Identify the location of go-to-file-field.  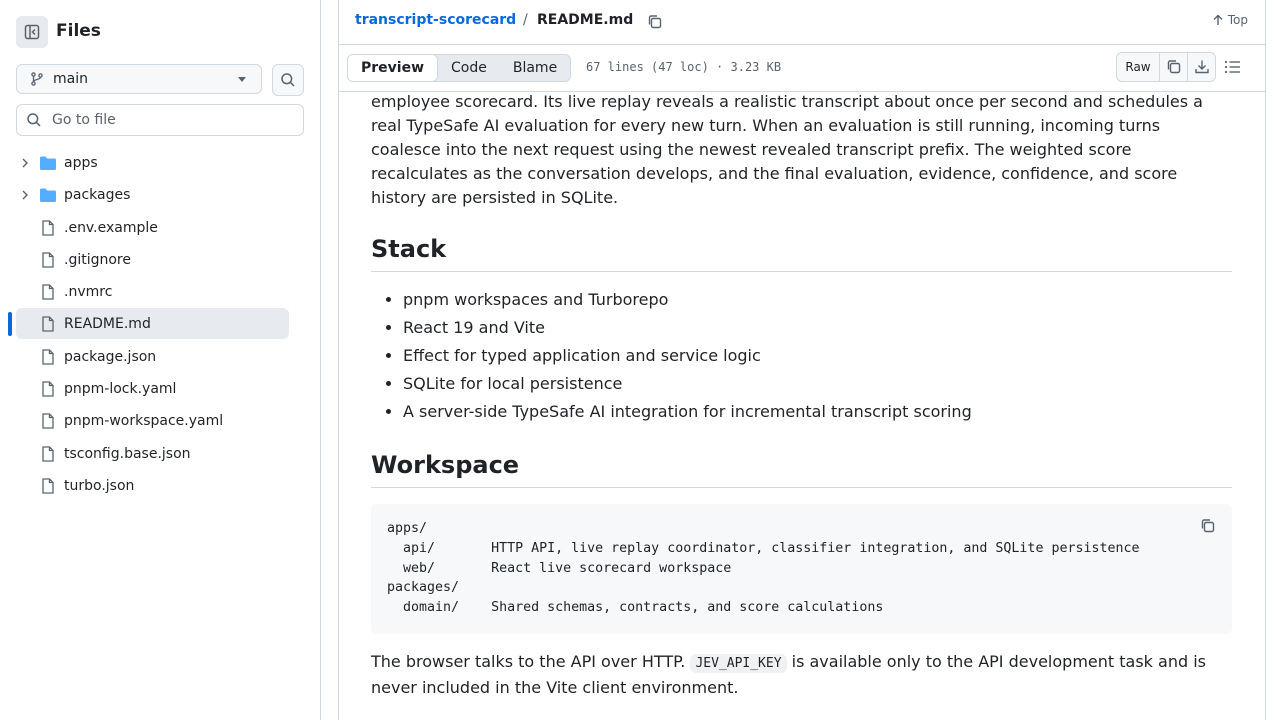
(160, 120).